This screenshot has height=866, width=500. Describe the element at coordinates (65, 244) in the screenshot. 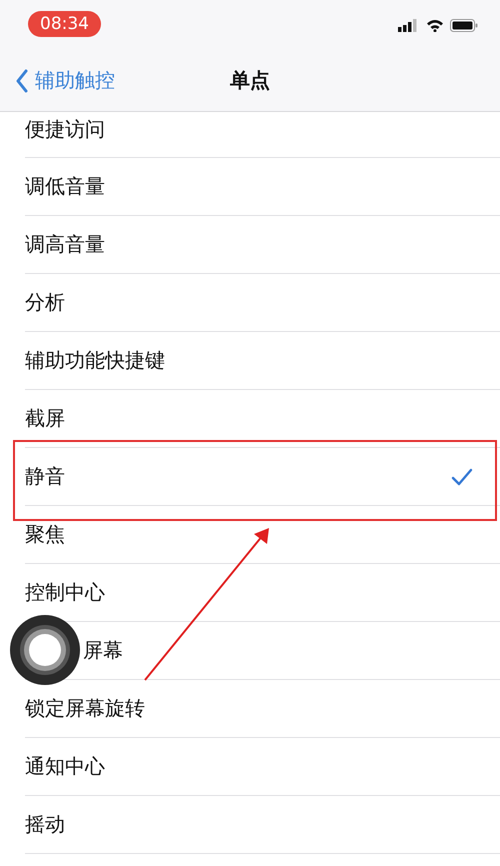

I see `action-option: 调高音量` at that location.